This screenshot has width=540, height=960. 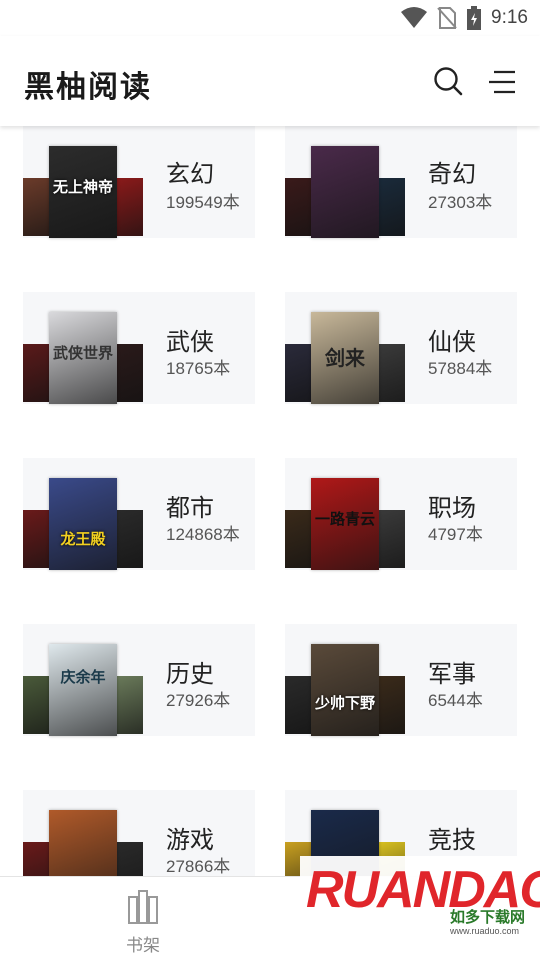 I want to click on menu-icon, so click(x=502, y=82).